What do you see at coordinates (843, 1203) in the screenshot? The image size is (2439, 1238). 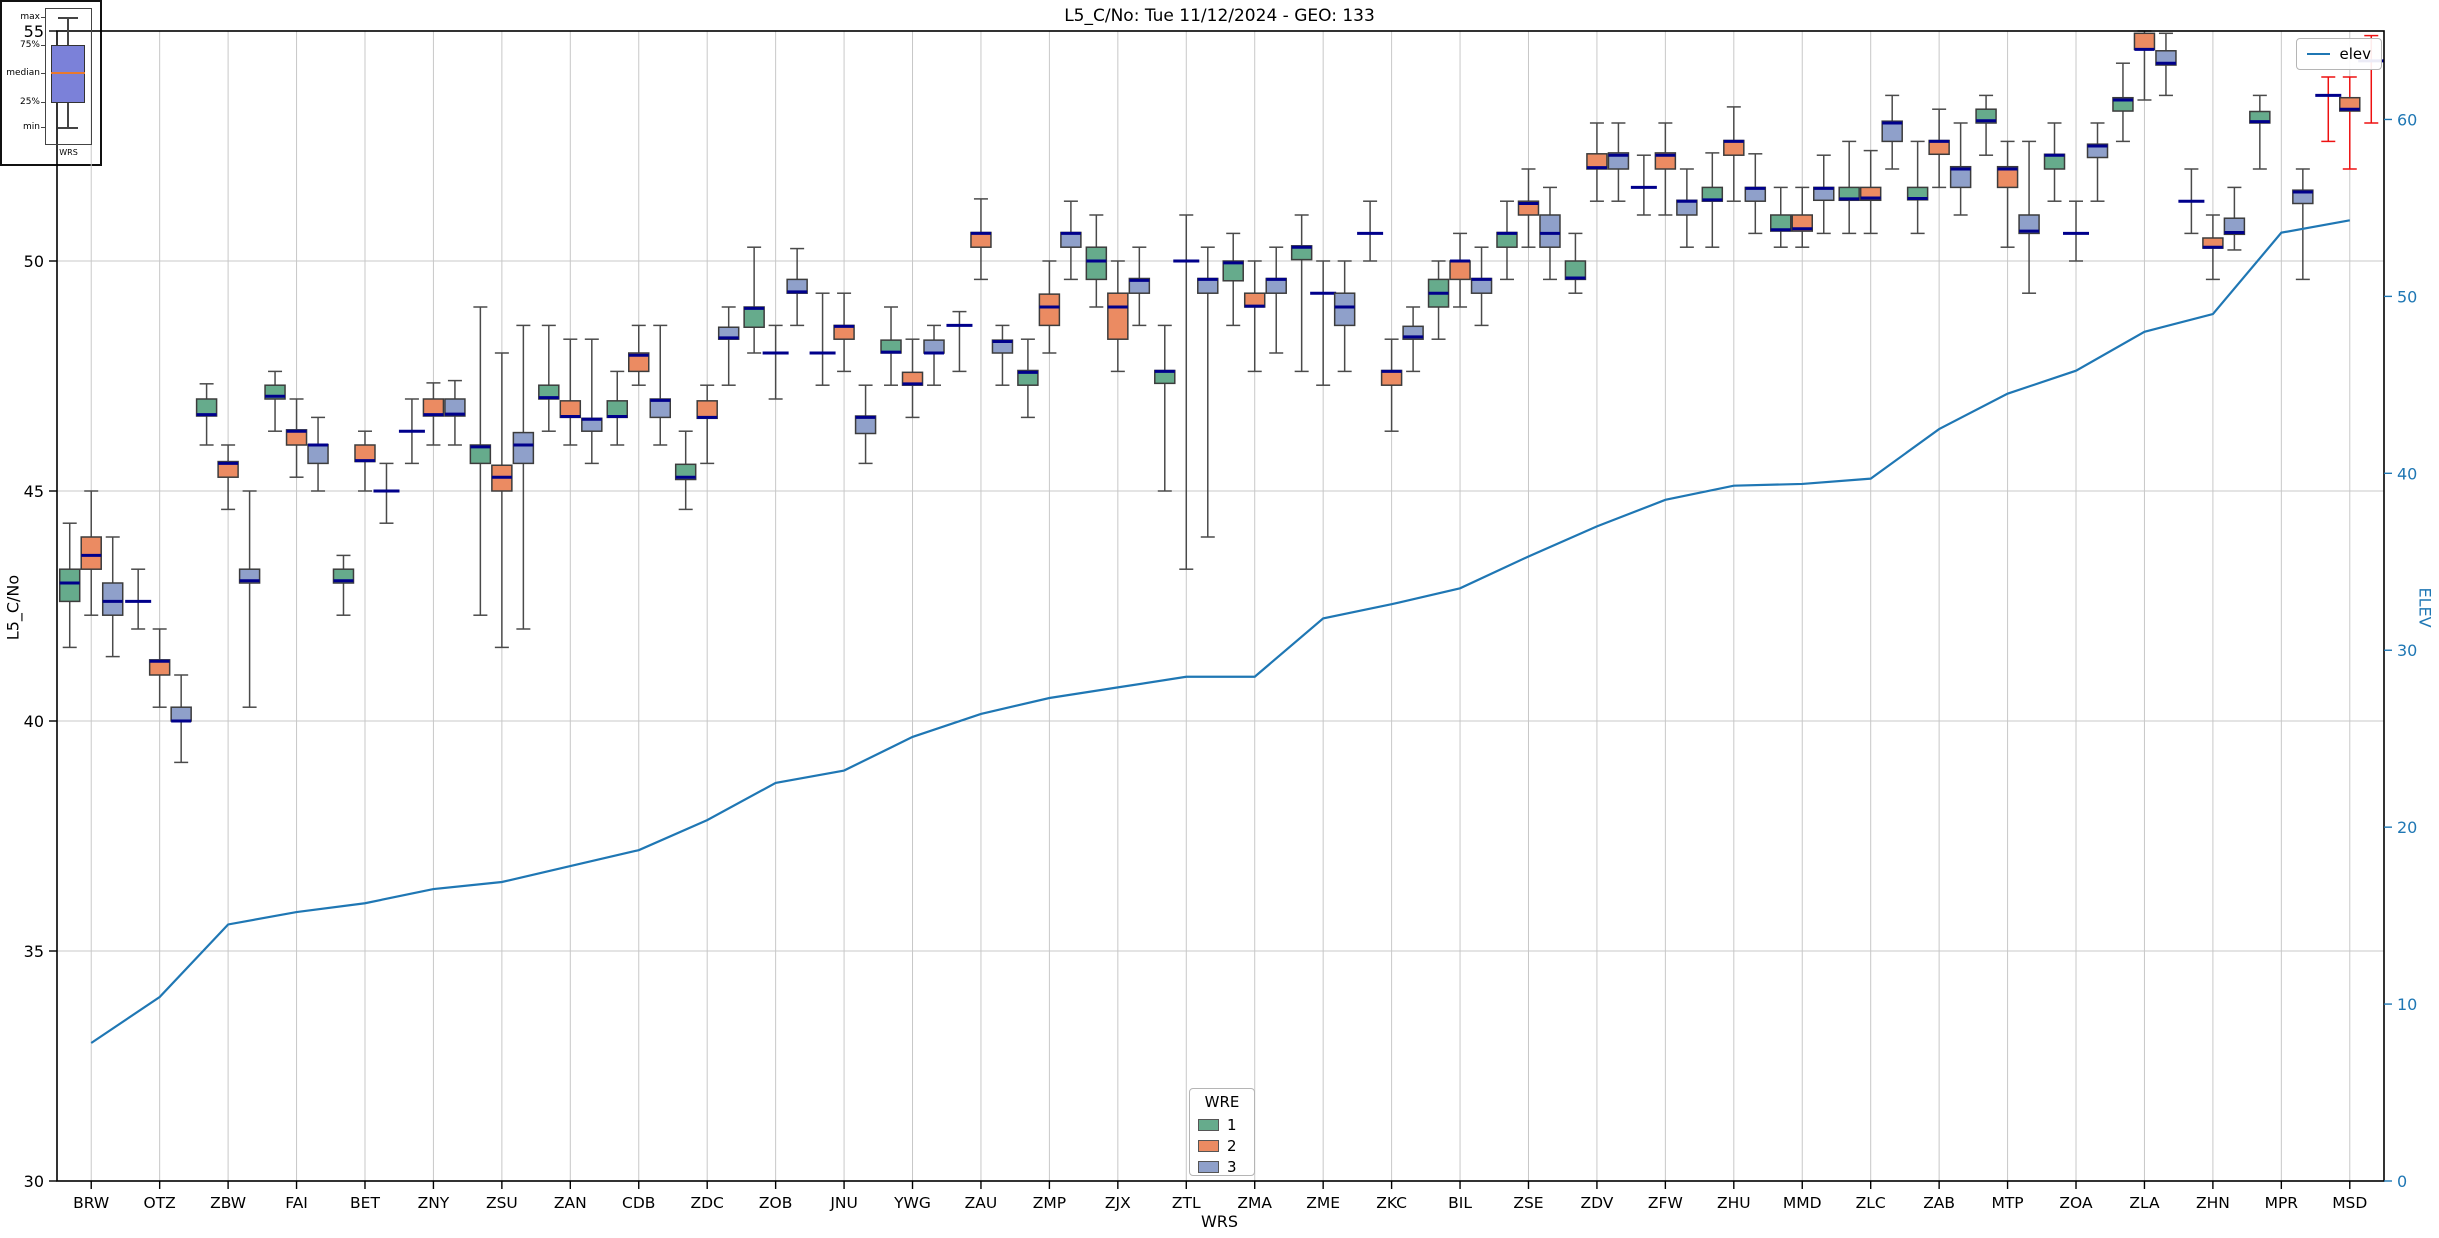 I see `svg-text: JNU` at bounding box center [843, 1203].